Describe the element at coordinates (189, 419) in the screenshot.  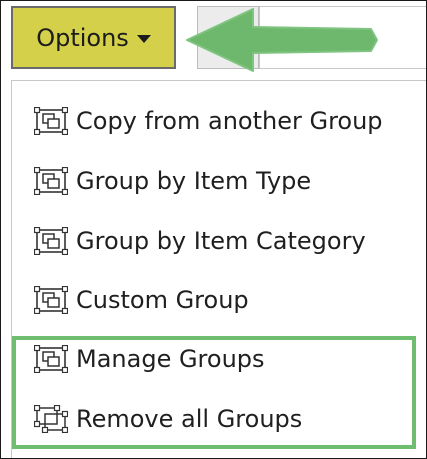
I see `menu-item-label: Remove all Groups` at that location.